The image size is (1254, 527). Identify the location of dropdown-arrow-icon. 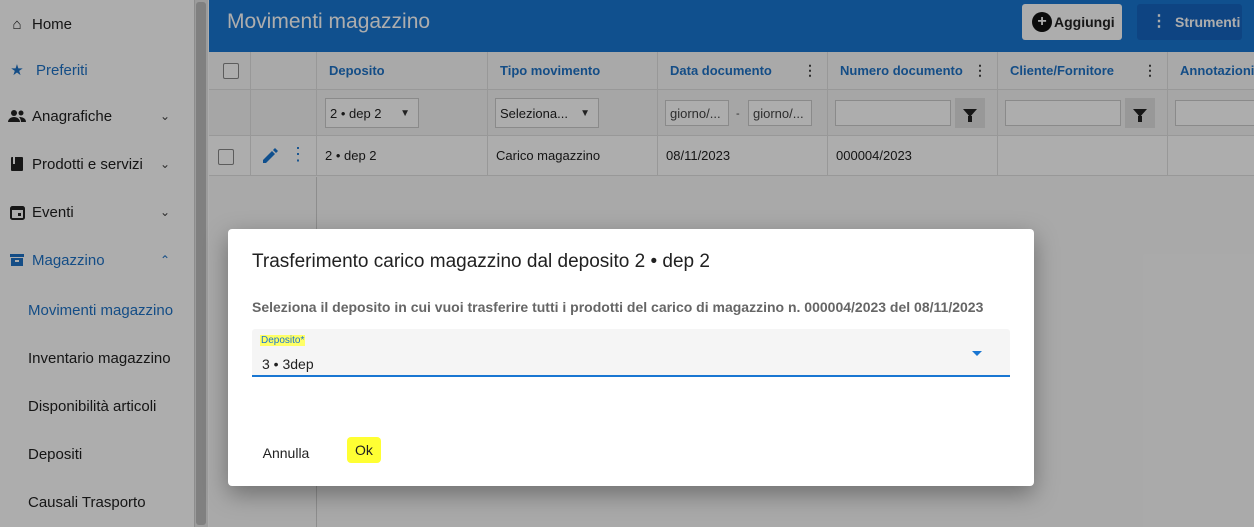
(977, 353).